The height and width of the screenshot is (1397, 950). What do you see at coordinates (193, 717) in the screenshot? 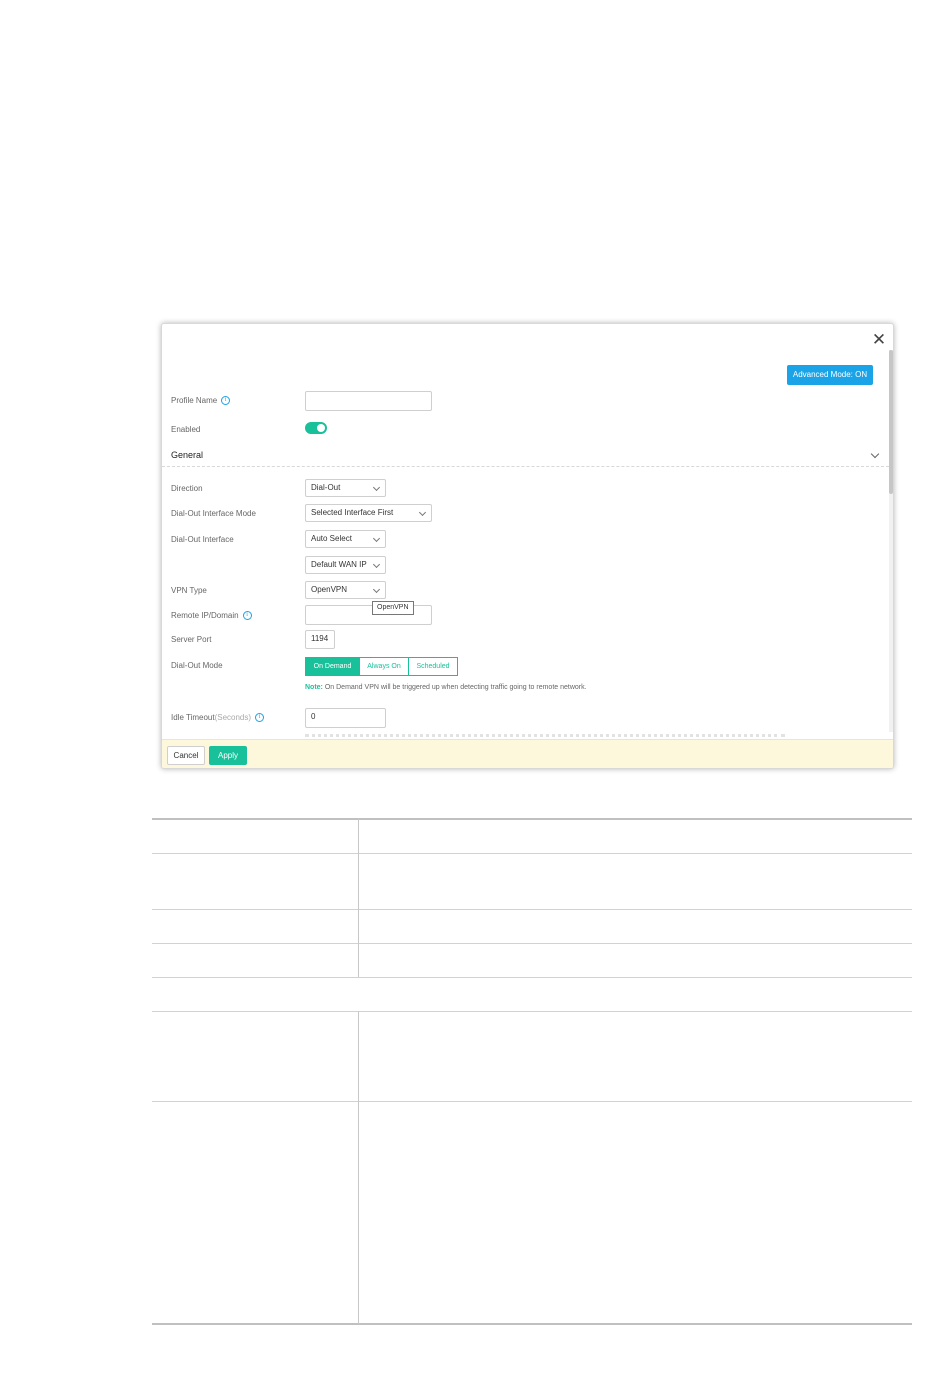
I see `idle-timeout-label-text: Idle Timeout` at bounding box center [193, 717].